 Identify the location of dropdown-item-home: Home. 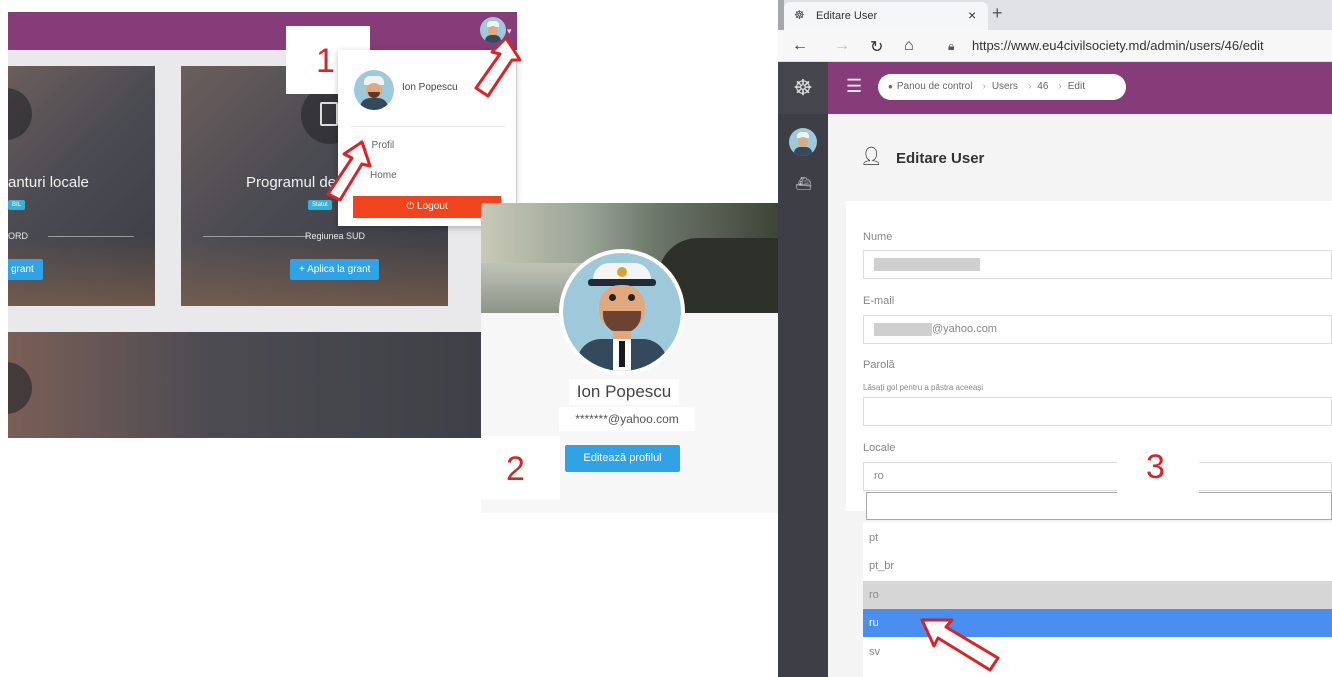
(383, 175).